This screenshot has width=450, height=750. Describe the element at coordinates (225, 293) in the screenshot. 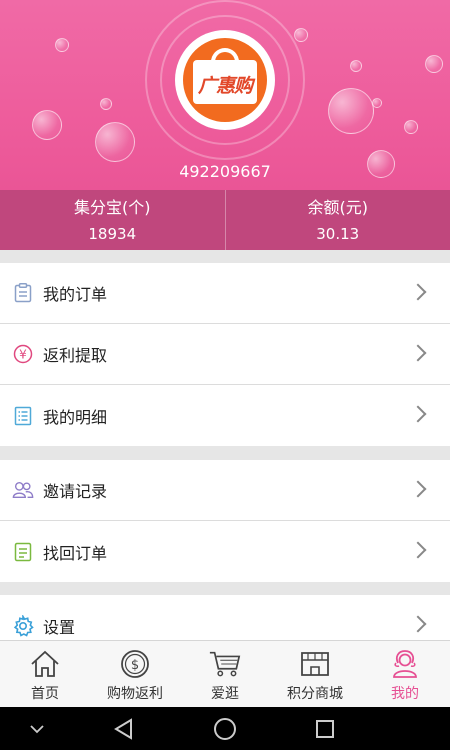

I see `menu-item-my-orders: 我的订单` at that location.